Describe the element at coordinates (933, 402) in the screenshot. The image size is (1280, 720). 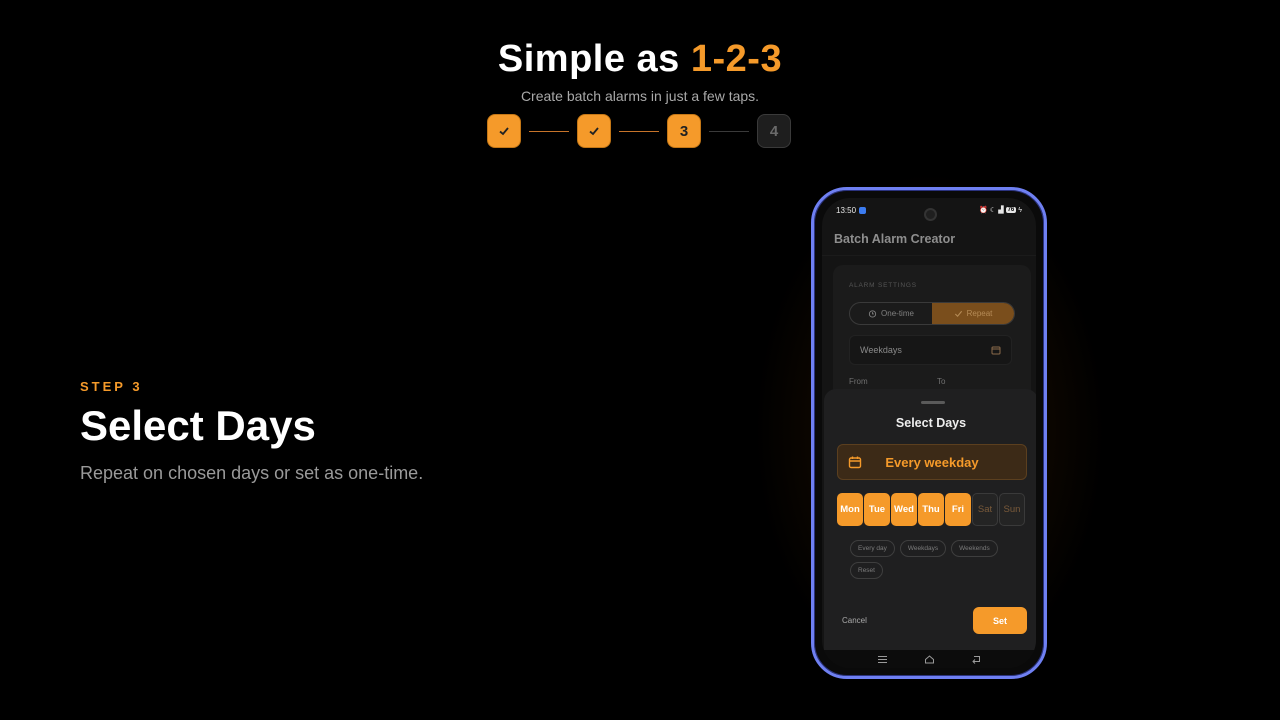
I see `sheet-handle` at that location.